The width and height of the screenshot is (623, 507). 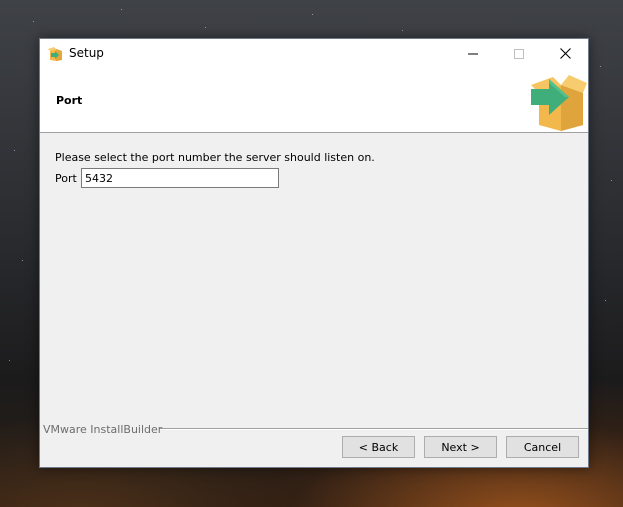 I want to click on installer-box-icon, so click(x=56, y=54).